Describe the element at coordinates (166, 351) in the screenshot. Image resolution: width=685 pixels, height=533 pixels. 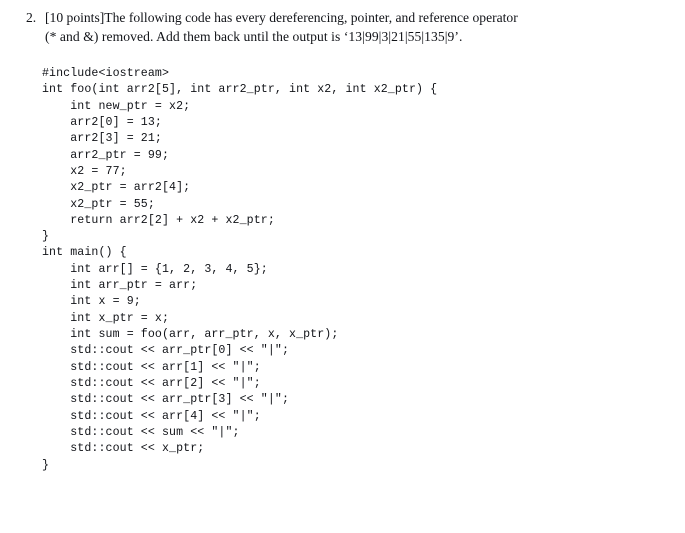
I see `code-line: std::cout << arr_ptr[0] << "|";` at that location.